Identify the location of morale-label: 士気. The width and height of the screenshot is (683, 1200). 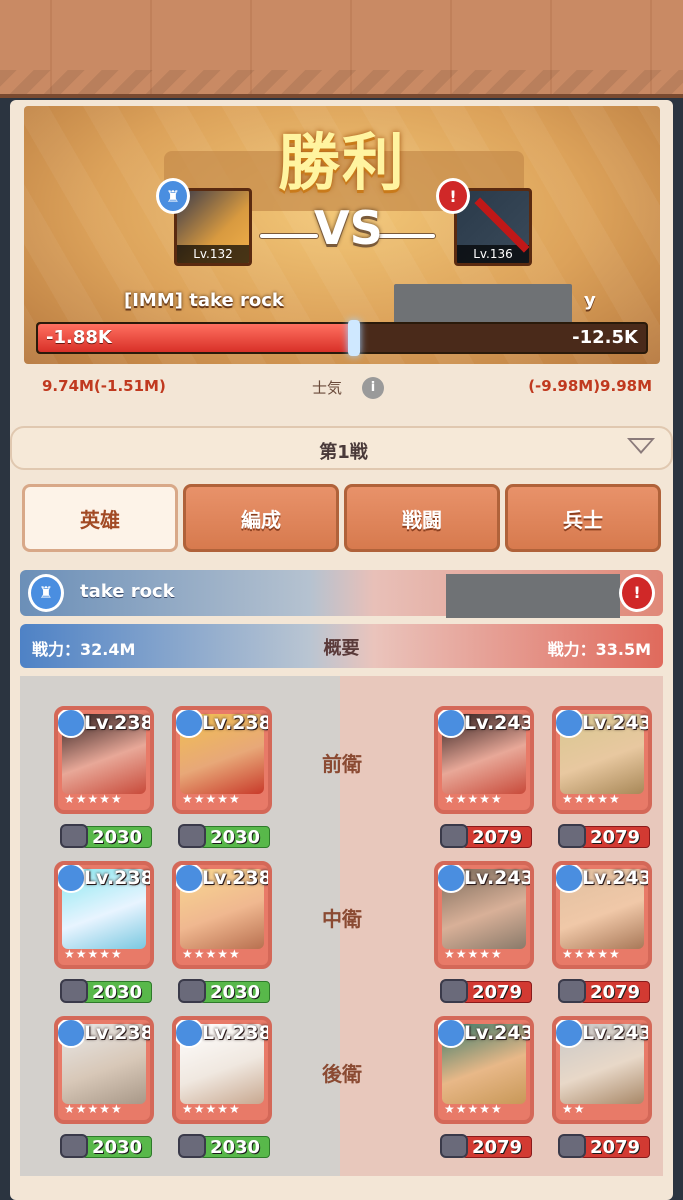
(327, 388).